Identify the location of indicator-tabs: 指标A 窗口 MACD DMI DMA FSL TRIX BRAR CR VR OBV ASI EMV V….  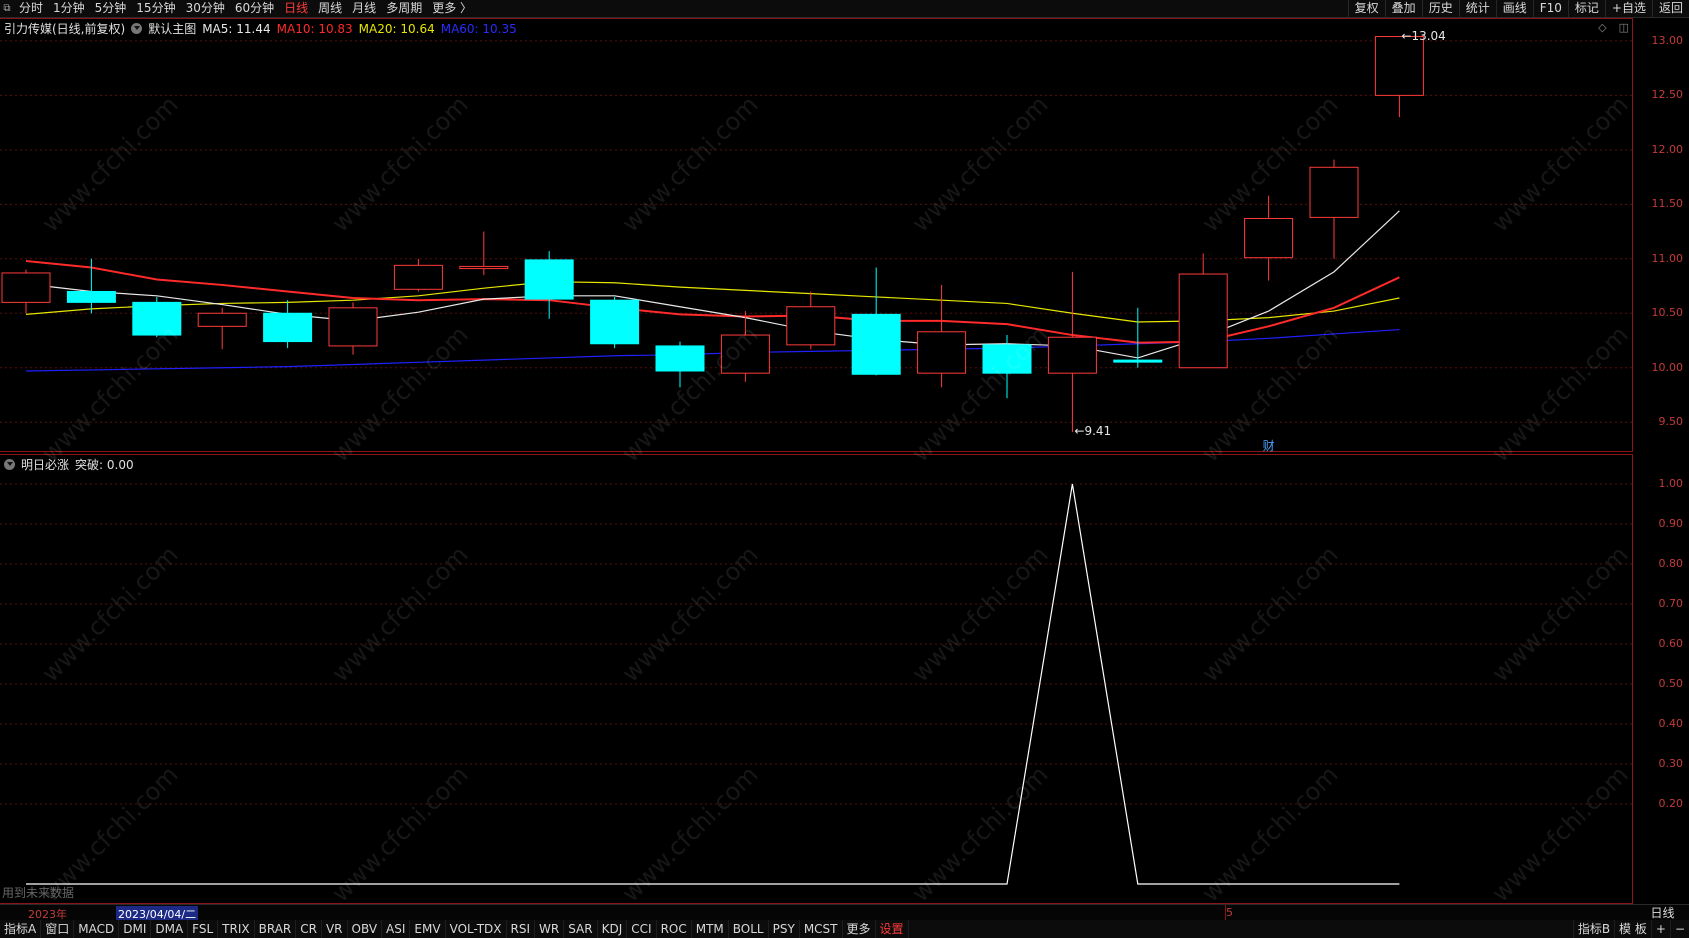
(454, 929).